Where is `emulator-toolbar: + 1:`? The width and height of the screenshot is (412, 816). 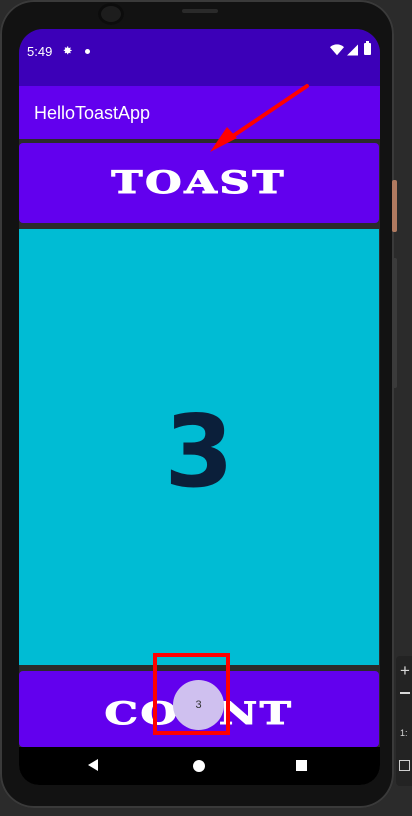 emulator-toolbar: + 1: is located at coordinates (404, 721).